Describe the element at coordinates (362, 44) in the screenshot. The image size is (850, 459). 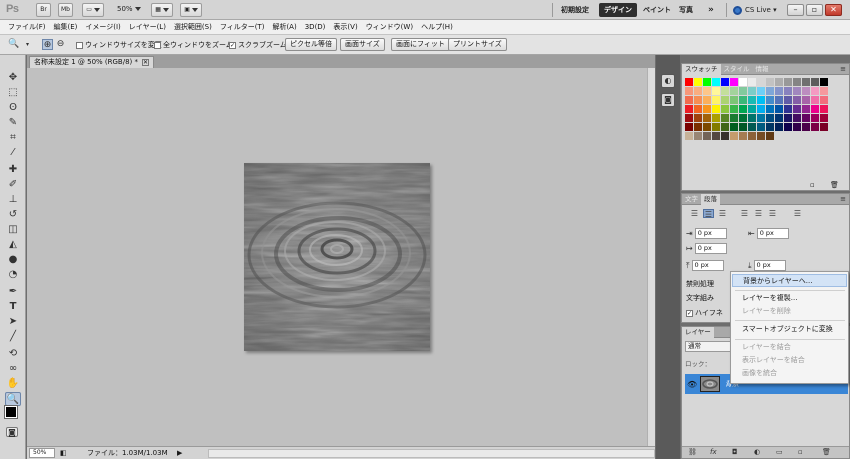
I see `fit-screen-button: 画面サイズ` at that location.